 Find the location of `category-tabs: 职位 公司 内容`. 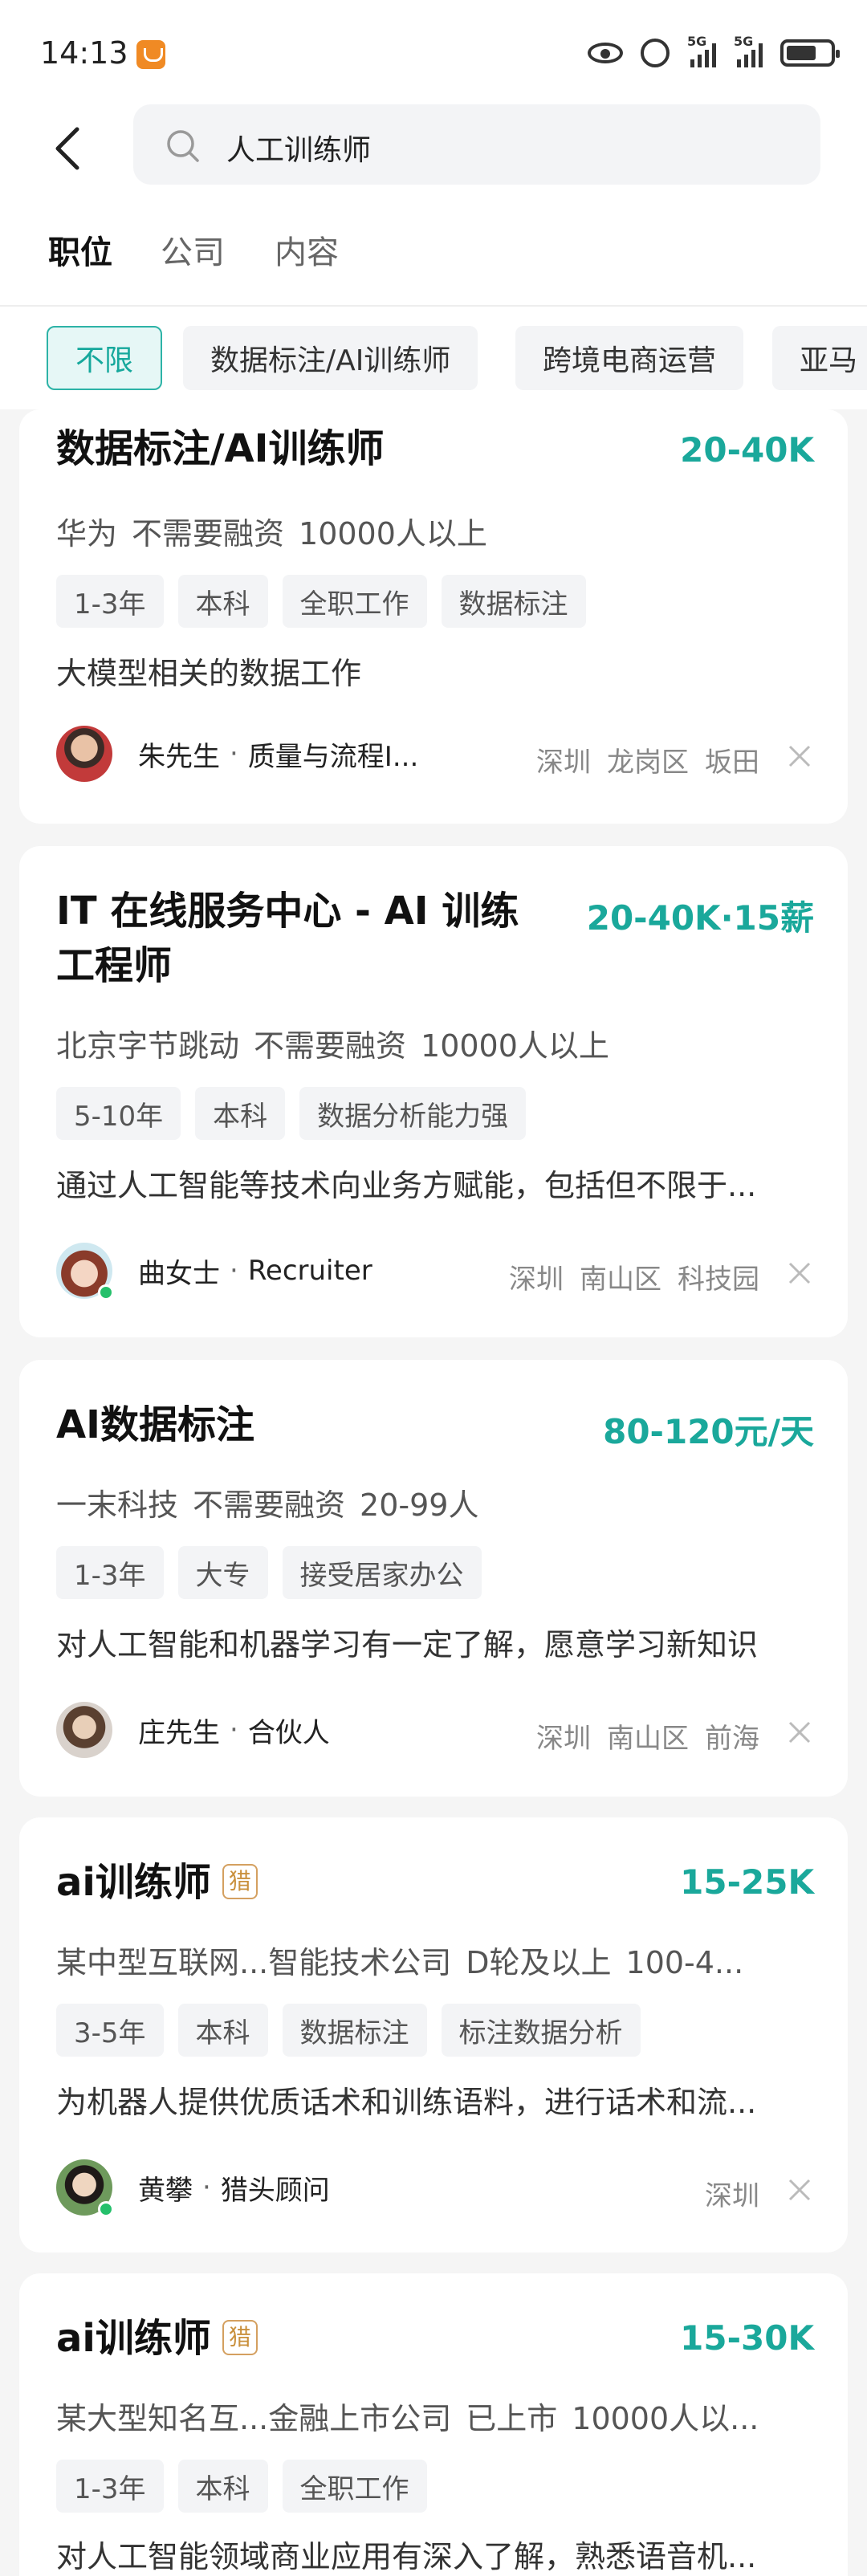

category-tabs: 职位 公司 内容 is located at coordinates (433, 249).